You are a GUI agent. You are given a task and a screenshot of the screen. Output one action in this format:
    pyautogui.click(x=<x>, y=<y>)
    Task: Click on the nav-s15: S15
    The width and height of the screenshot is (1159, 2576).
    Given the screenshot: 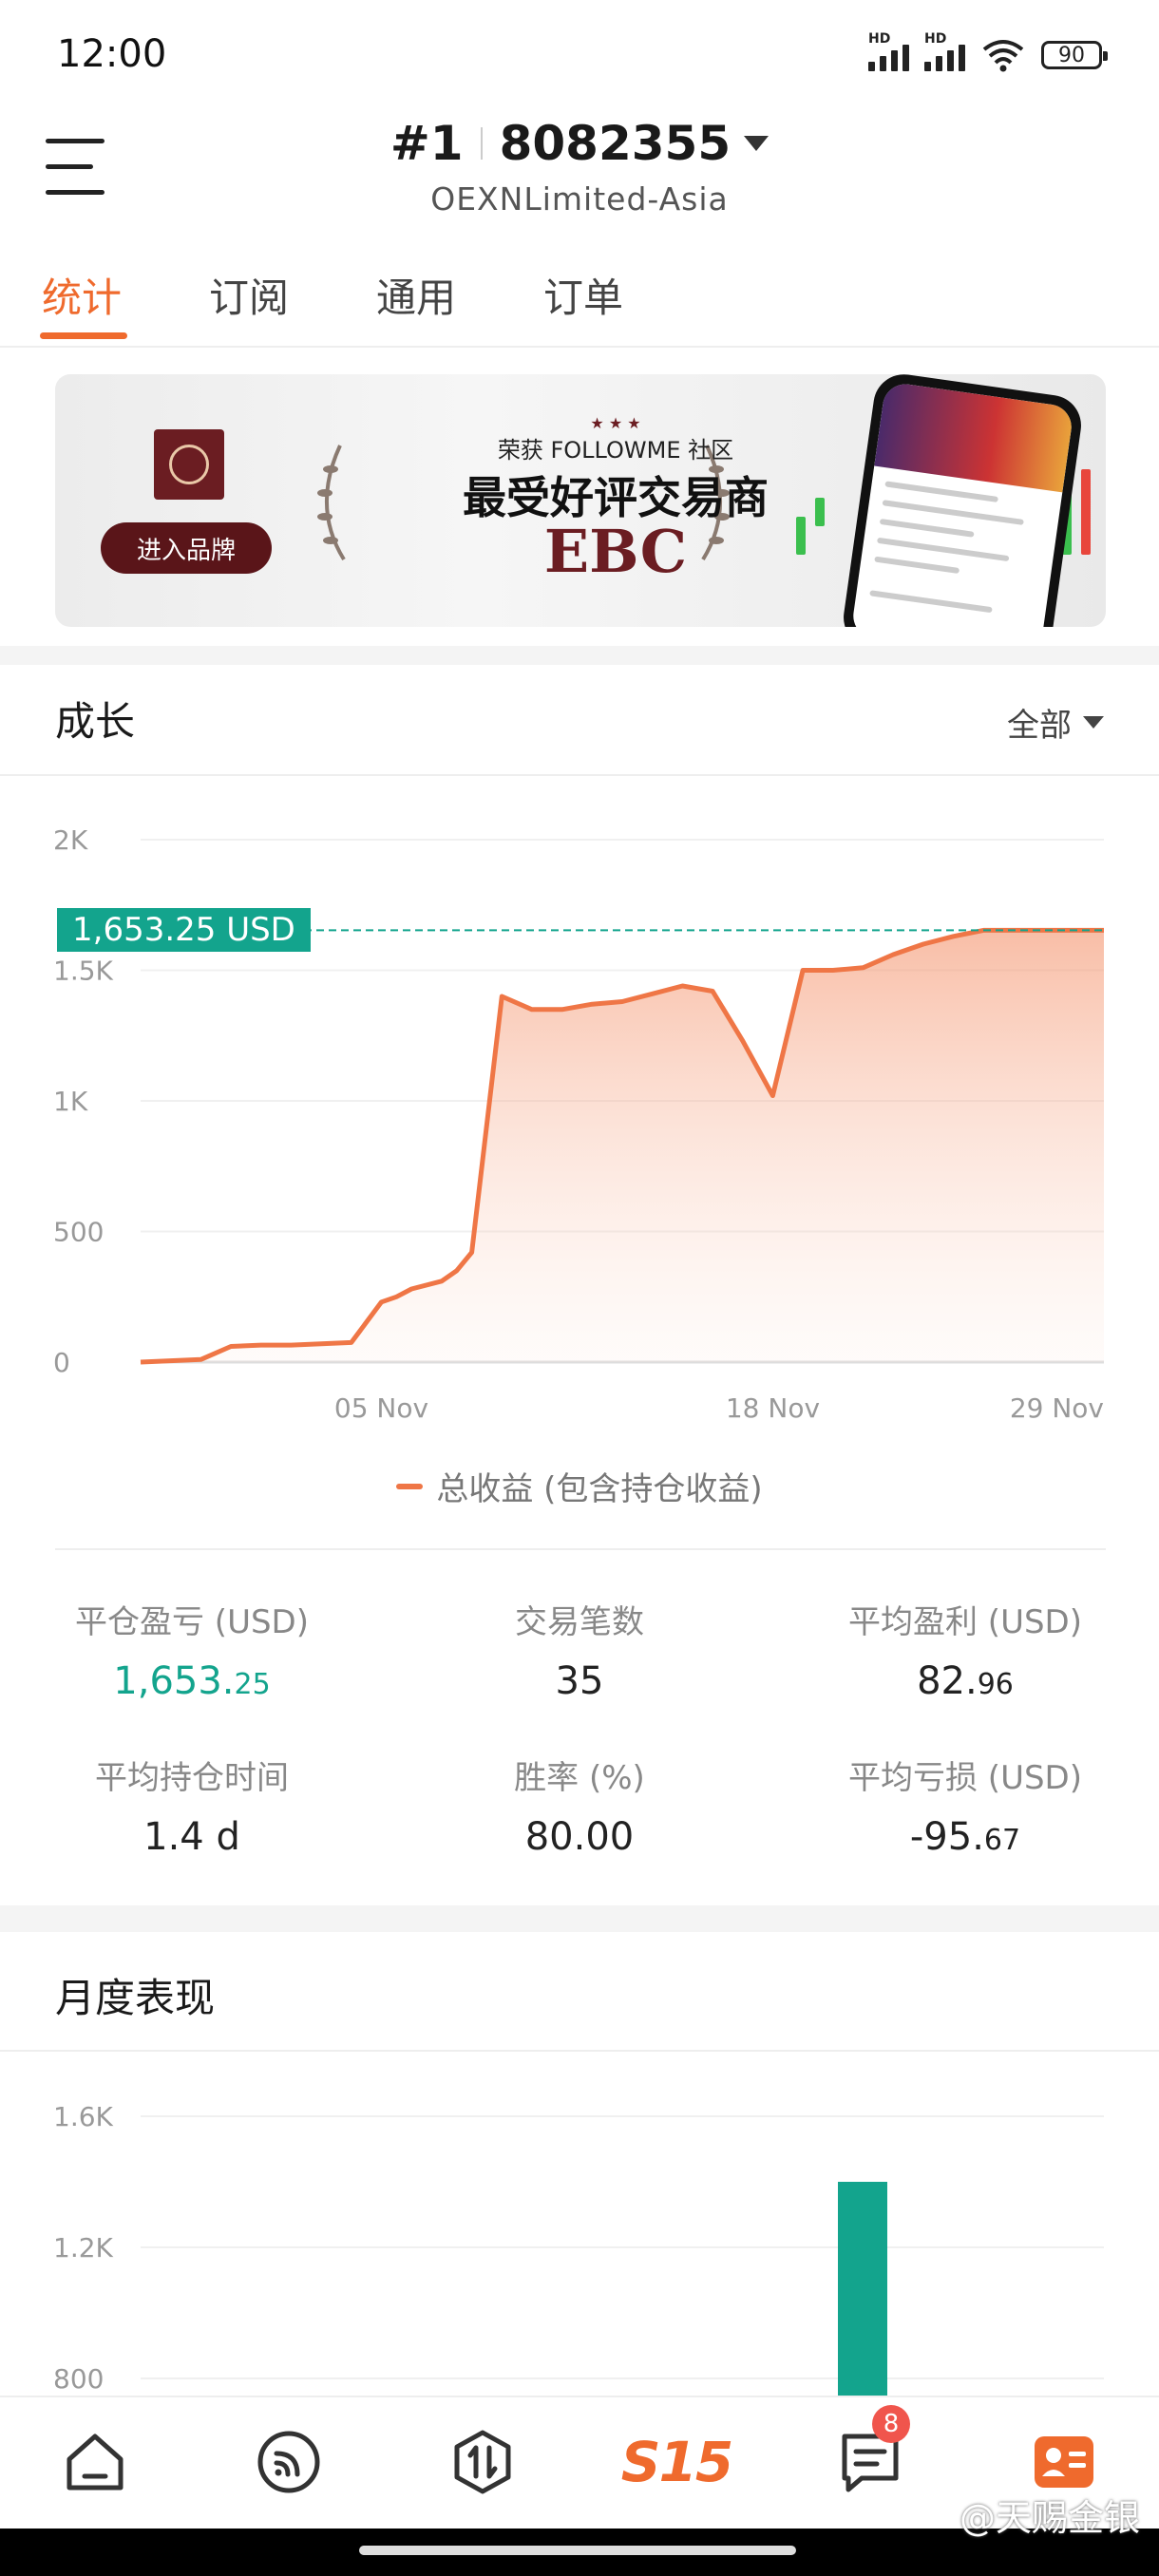 What is the action you would take?
    pyautogui.click(x=676, y=2462)
    